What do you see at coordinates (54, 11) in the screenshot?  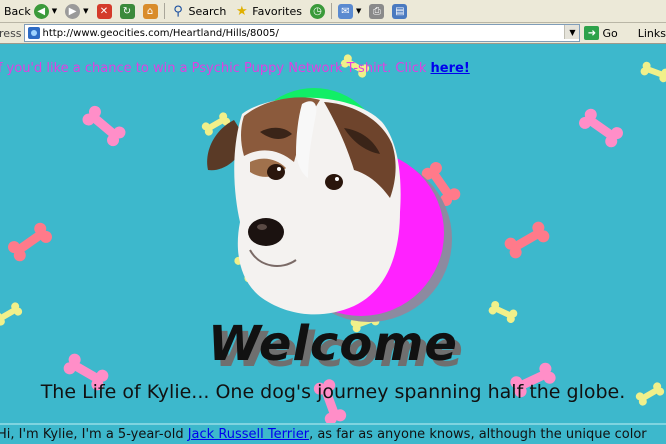 I see `back-dropdown-icon: ▼` at bounding box center [54, 11].